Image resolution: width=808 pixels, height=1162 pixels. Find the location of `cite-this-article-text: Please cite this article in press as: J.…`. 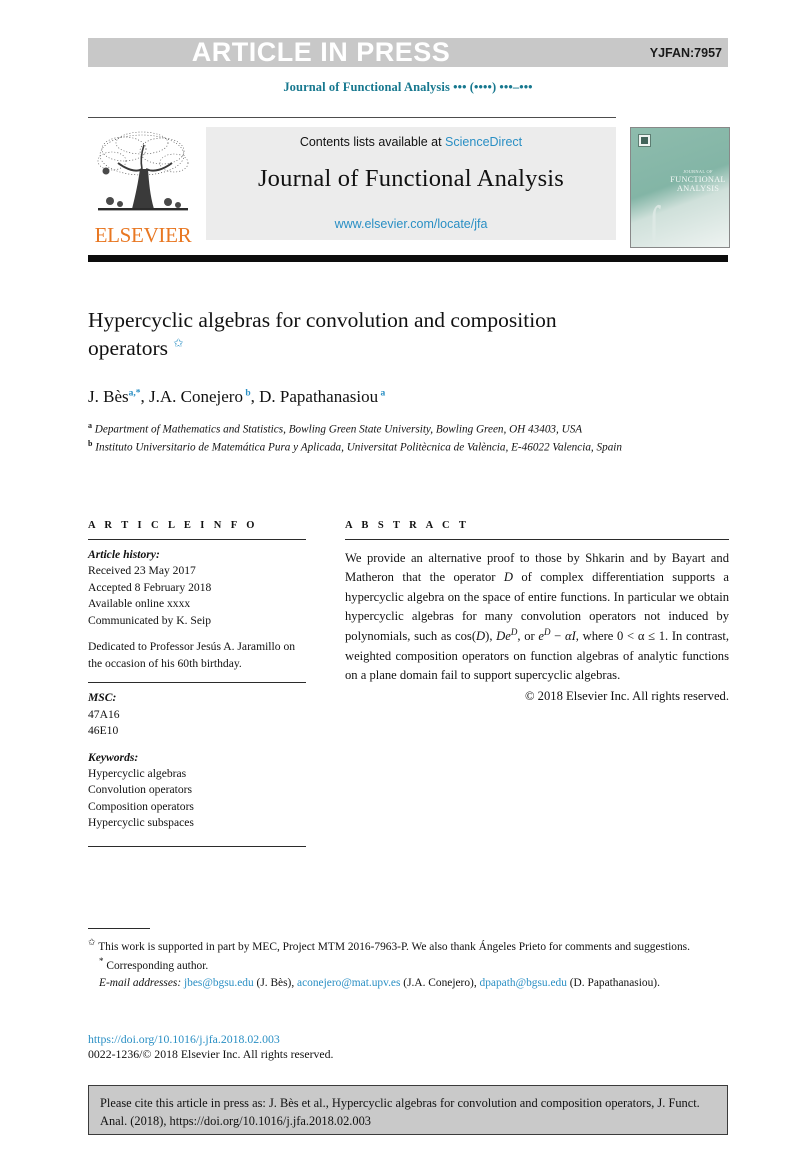

cite-this-article-text: Please cite this article in press as: J.… is located at coordinates (400, 1112).